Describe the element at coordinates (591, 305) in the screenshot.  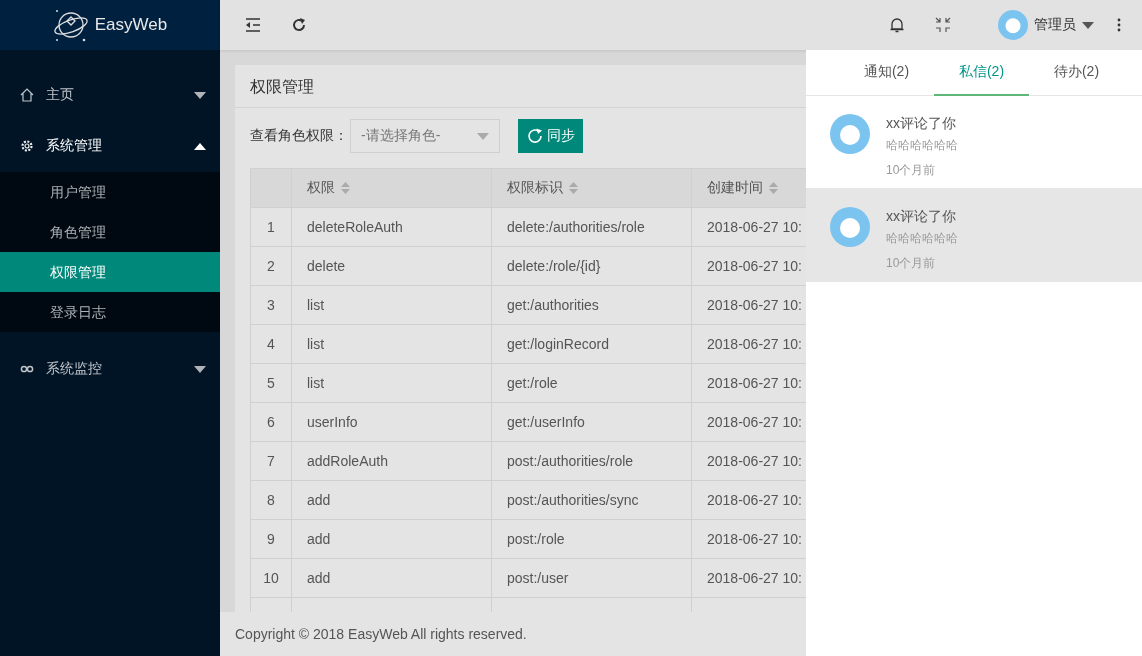
I see `table-cell: get:/authorities` at that location.